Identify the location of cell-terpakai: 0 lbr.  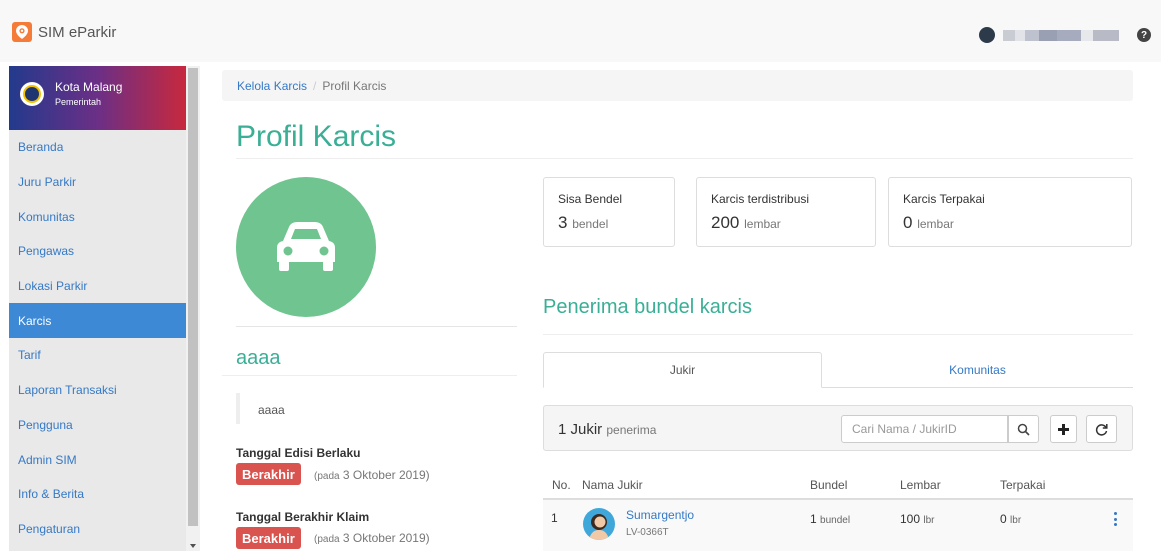
(1010, 519).